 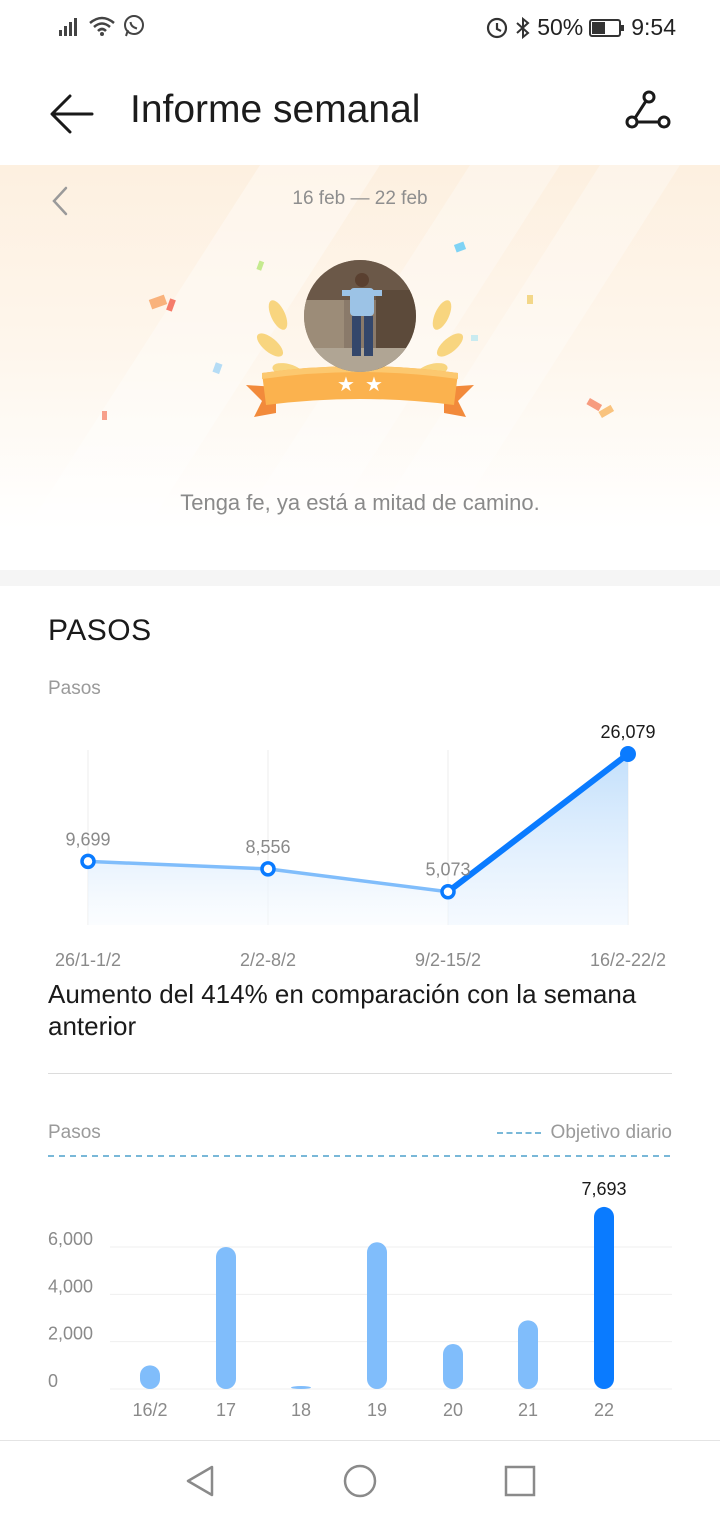 What do you see at coordinates (226, 1410) in the screenshot?
I see `x-tick-label: 17` at bounding box center [226, 1410].